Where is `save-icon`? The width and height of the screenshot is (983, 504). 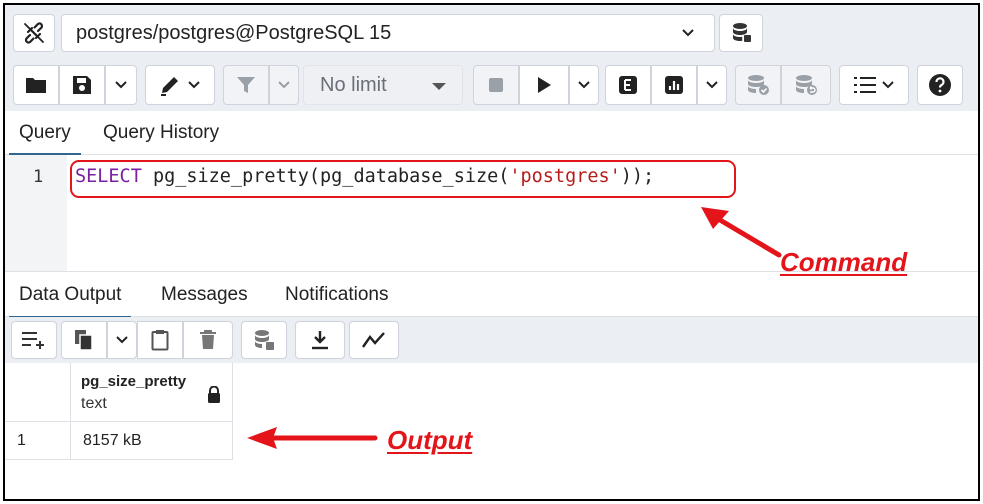
save-icon is located at coordinates (82, 85).